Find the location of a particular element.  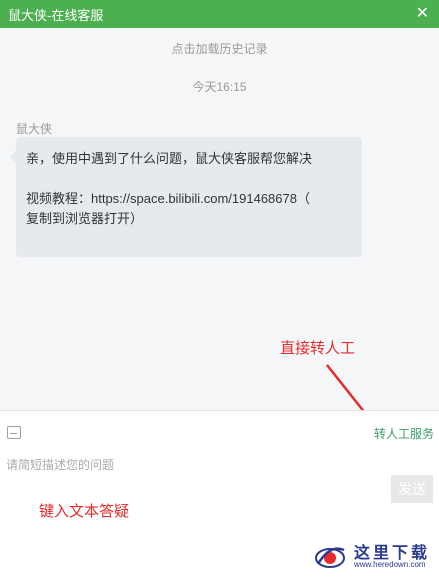

annotation-type-text: 键入文本答疑 is located at coordinates (84, 511).